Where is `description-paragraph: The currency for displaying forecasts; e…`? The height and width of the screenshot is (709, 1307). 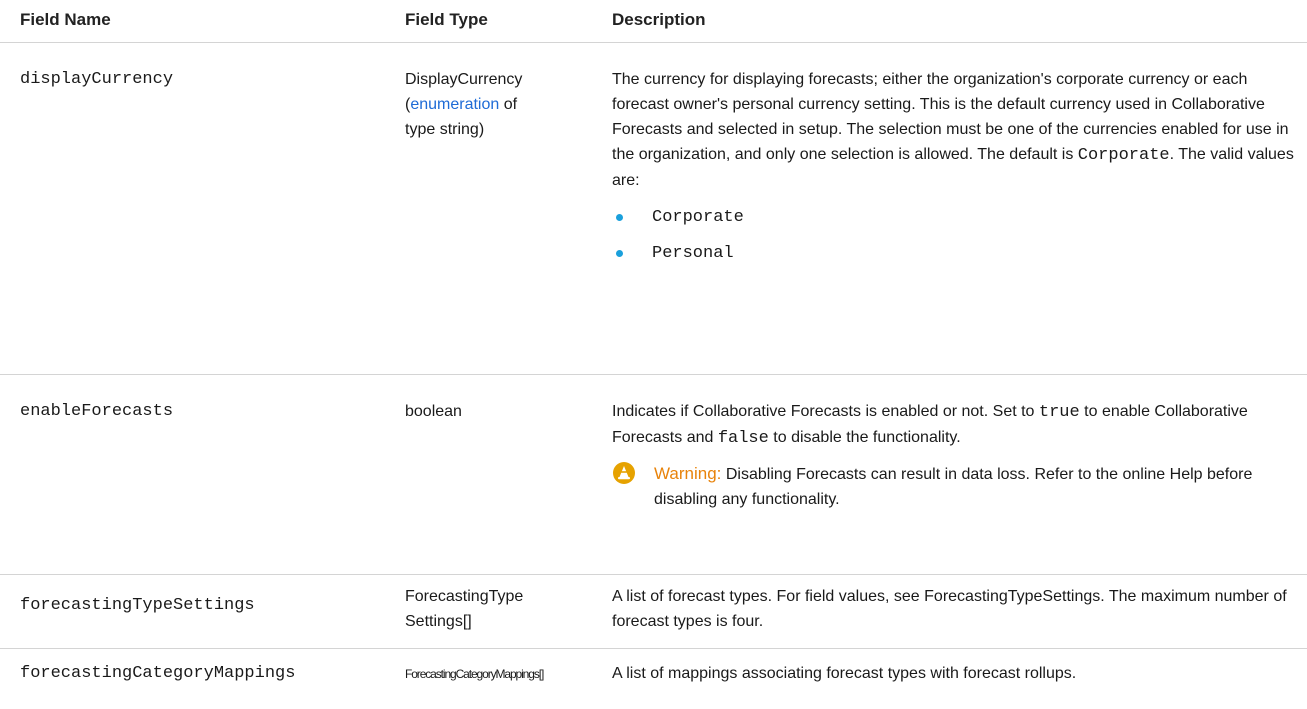
description-paragraph: The currency for displaying forecasts; e… is located at coordinates (954, 130).